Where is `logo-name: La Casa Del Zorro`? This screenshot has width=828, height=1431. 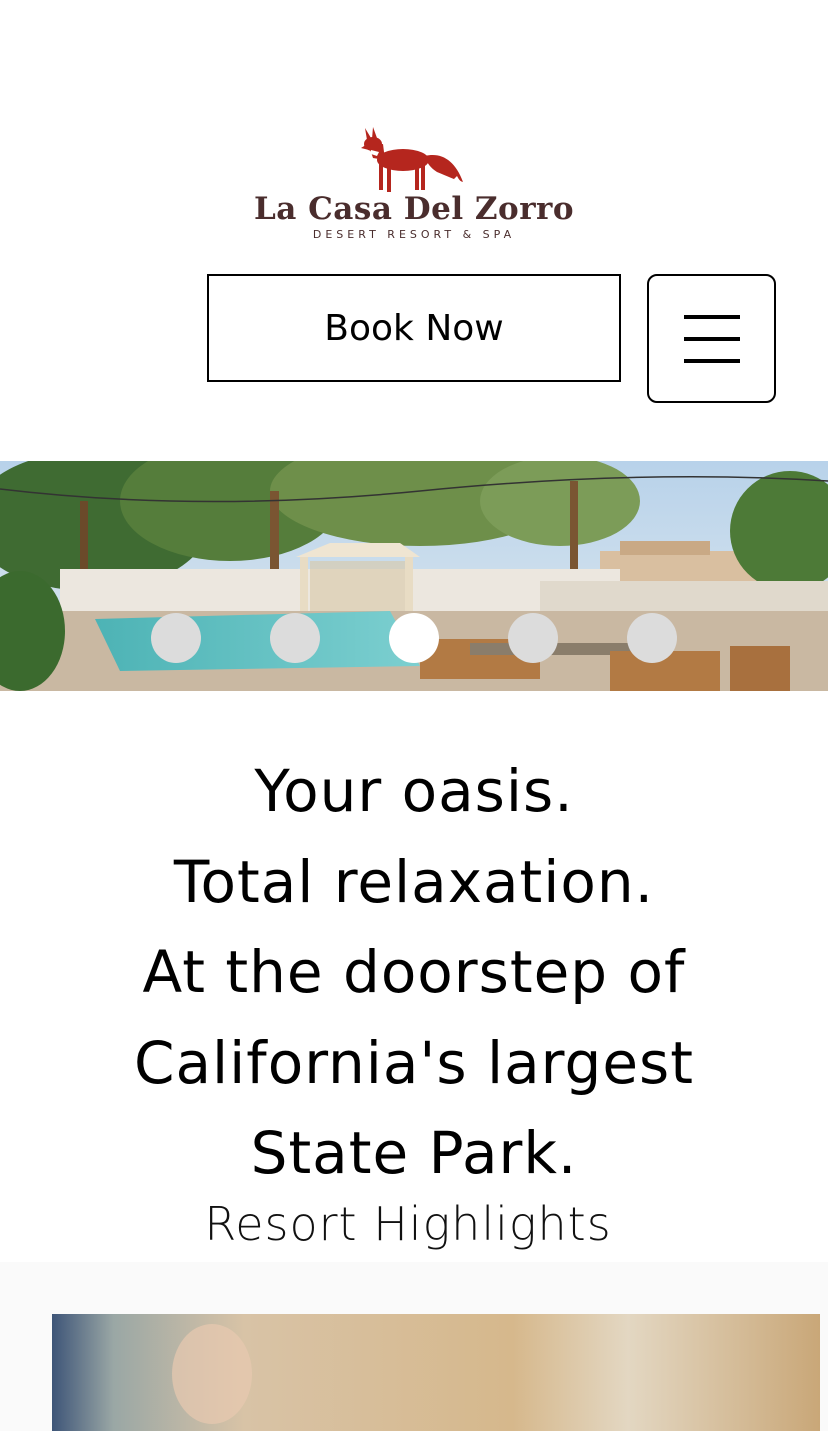
logo-name: La Casa Del Zorro is located at coordinates (414, 209).